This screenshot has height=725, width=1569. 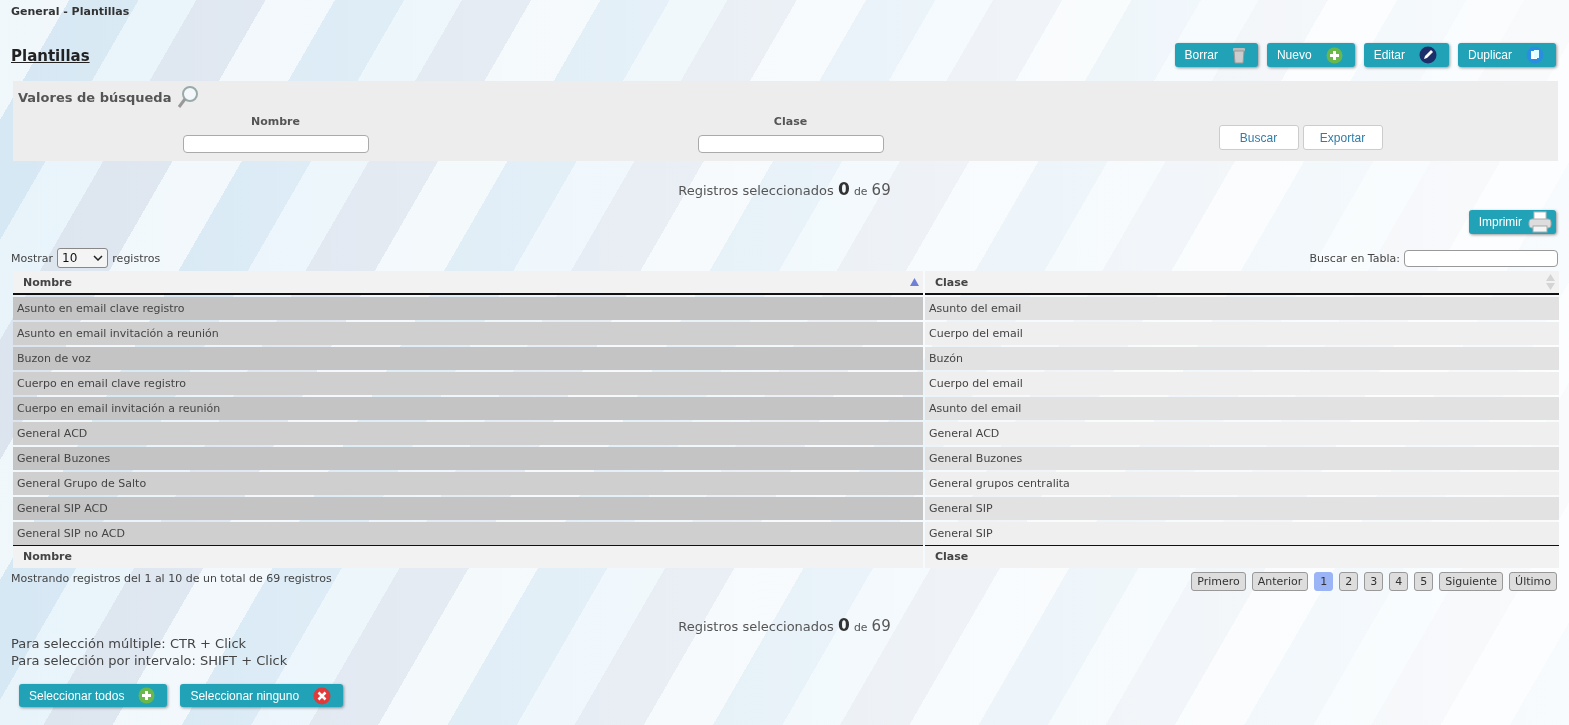 I want to click on pagination-button: 5, so click(x=1424, y=581).